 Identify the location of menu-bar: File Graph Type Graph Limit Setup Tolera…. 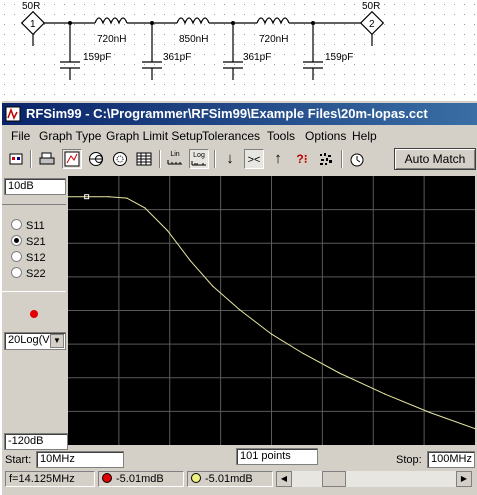
(239, 137).